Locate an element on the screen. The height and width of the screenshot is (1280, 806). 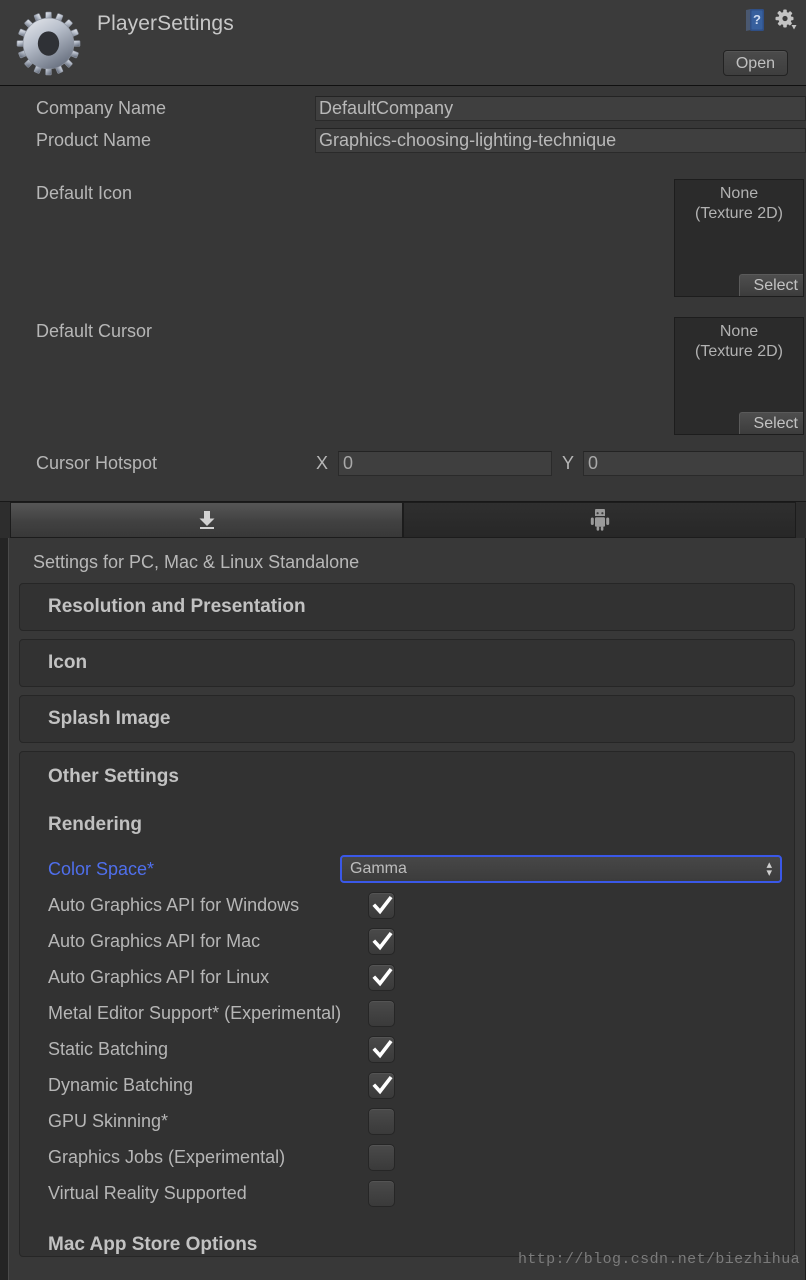
open-button: Open is located at coordinates (755, 63).